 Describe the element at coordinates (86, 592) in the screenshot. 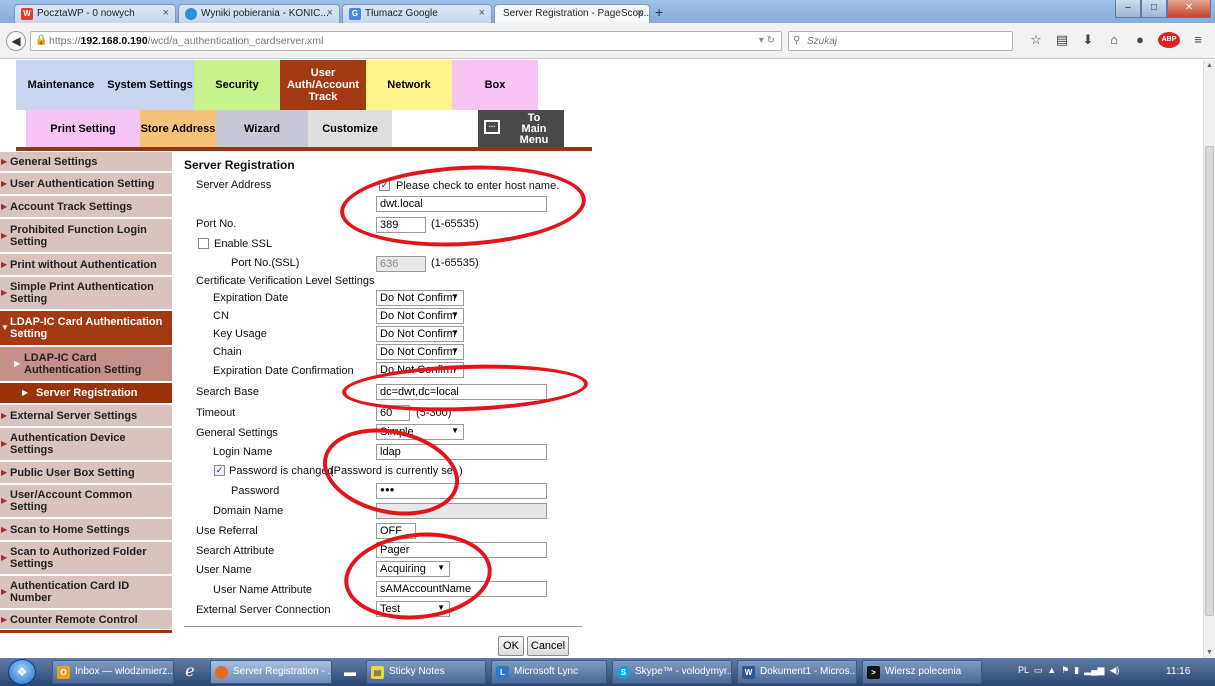

I see `sidebar-item-auth-card-id: ▶ Authentication Card ID Number` at that location.